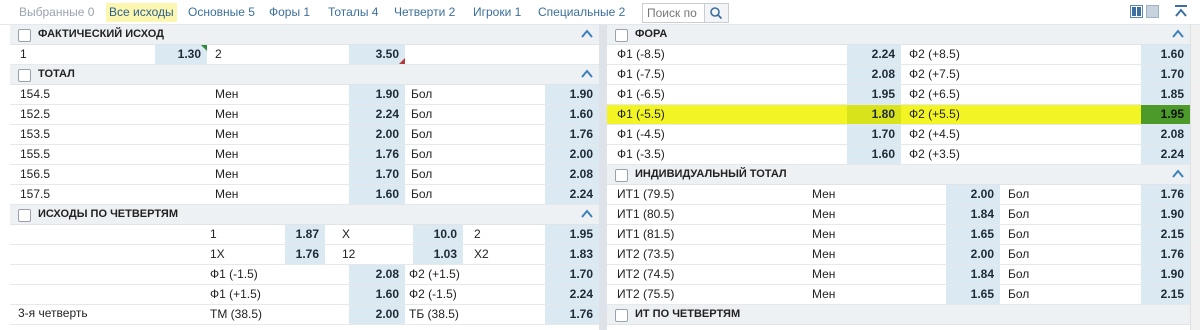 This screenshot has width=1200, height=330. Describe the element at coordinates (23, 54) in the screenshot. I see `outcome-label: 1` at that location.